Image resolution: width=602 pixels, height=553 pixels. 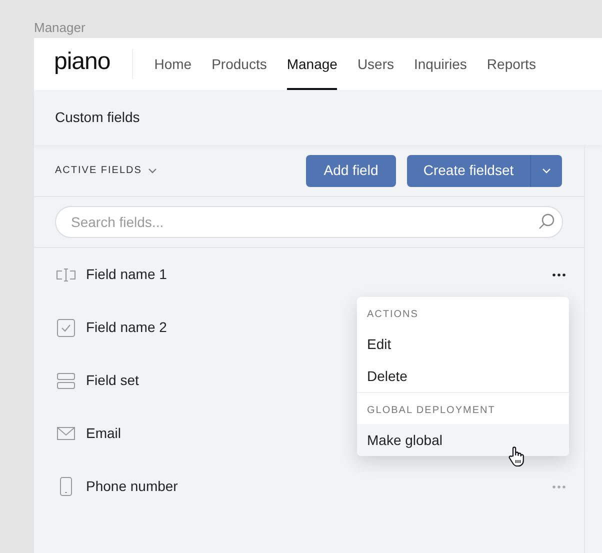 I want to click on checkbox-icon, so click(x=65, y=327).